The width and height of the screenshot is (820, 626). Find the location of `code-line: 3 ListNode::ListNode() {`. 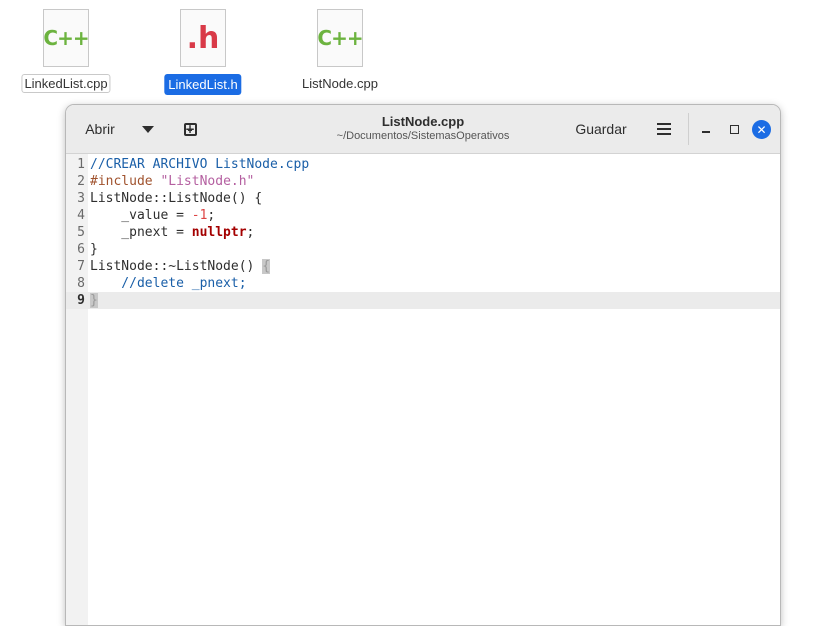

code-line: 3 ListNode::ListNode() { is located at coordinates (423, 198).